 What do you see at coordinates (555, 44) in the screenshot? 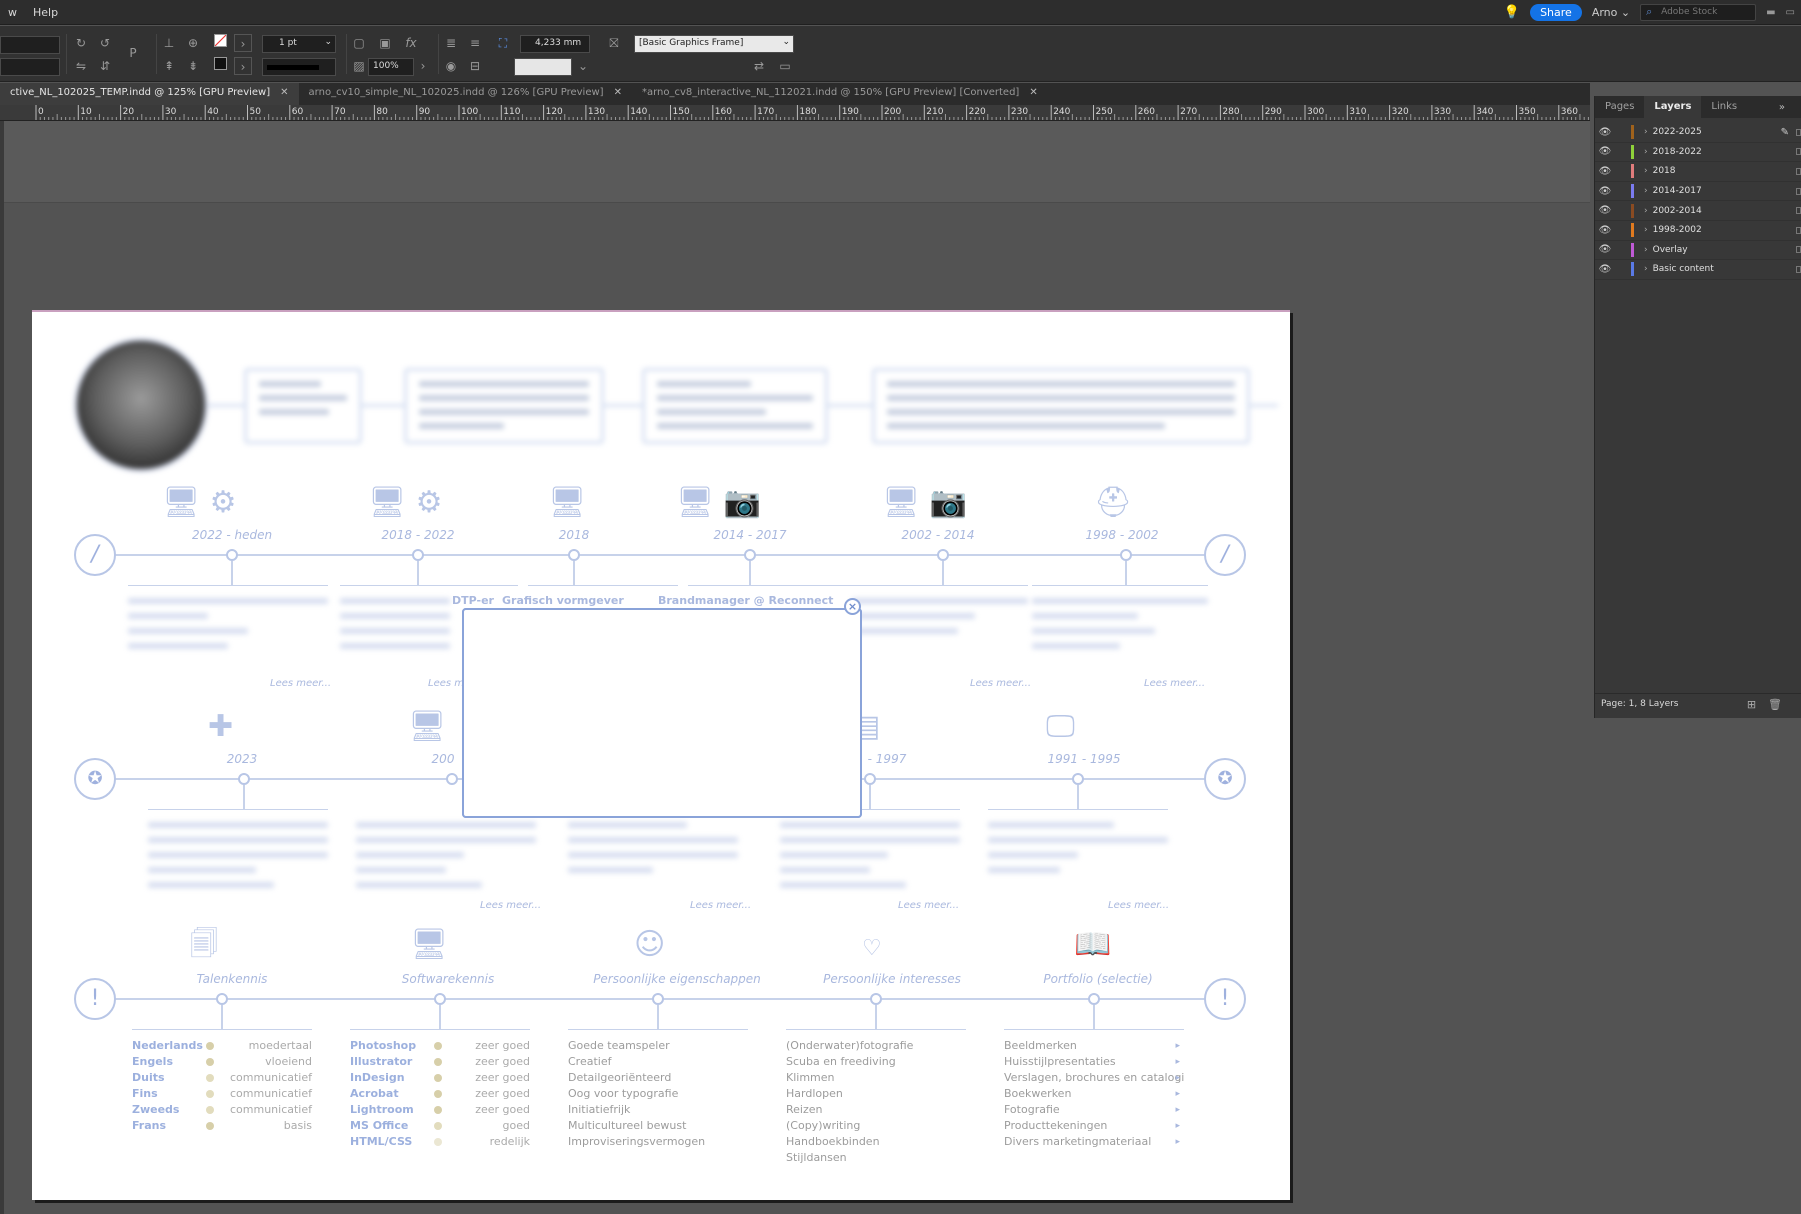
I see `dimension-field: 4,233 mm` at bounding box center [555, 44].